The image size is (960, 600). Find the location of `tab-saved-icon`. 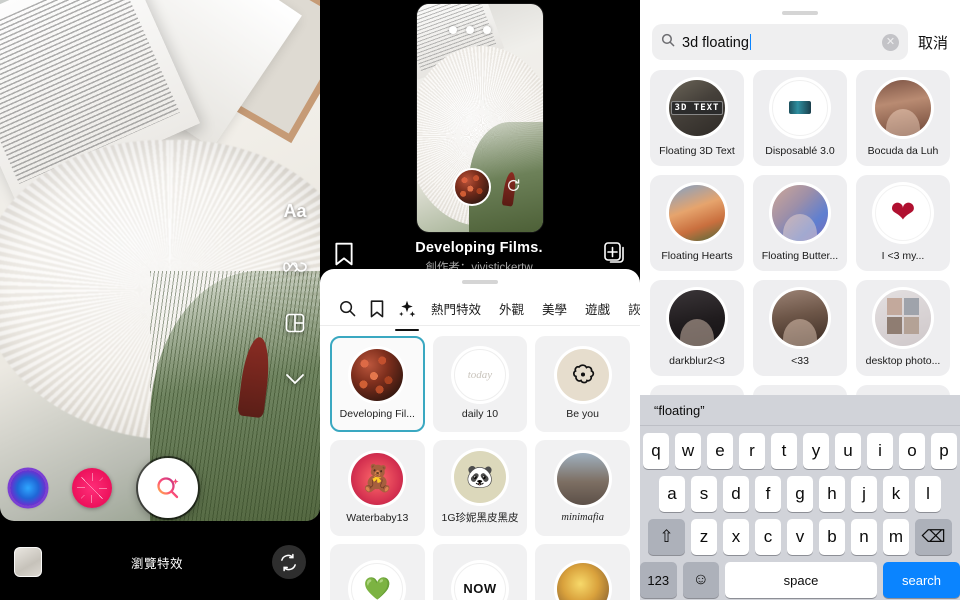

tab-saved-icon is located at coordinates (377, 309).